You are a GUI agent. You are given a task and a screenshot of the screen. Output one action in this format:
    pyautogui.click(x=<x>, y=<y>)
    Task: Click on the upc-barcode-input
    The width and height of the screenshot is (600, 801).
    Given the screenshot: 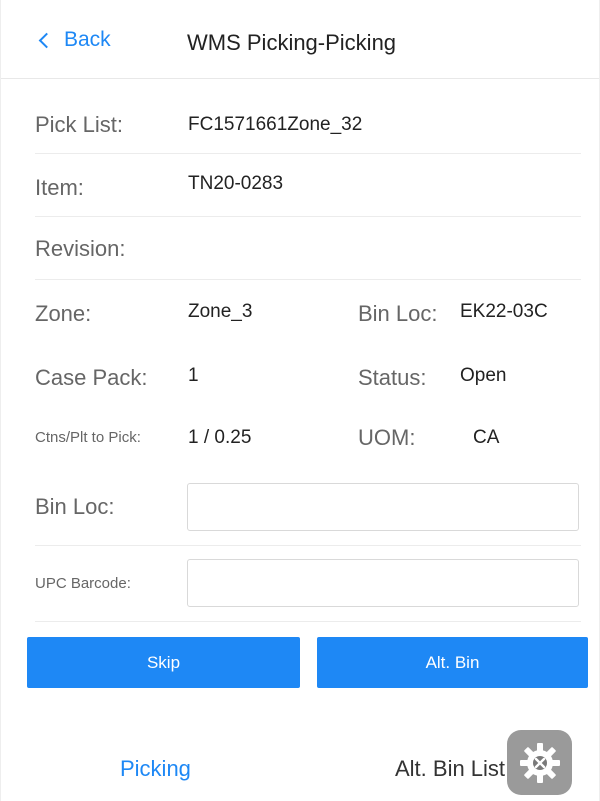 What is the action you would take?
    pyautogui.click(x=383, y=583)
    